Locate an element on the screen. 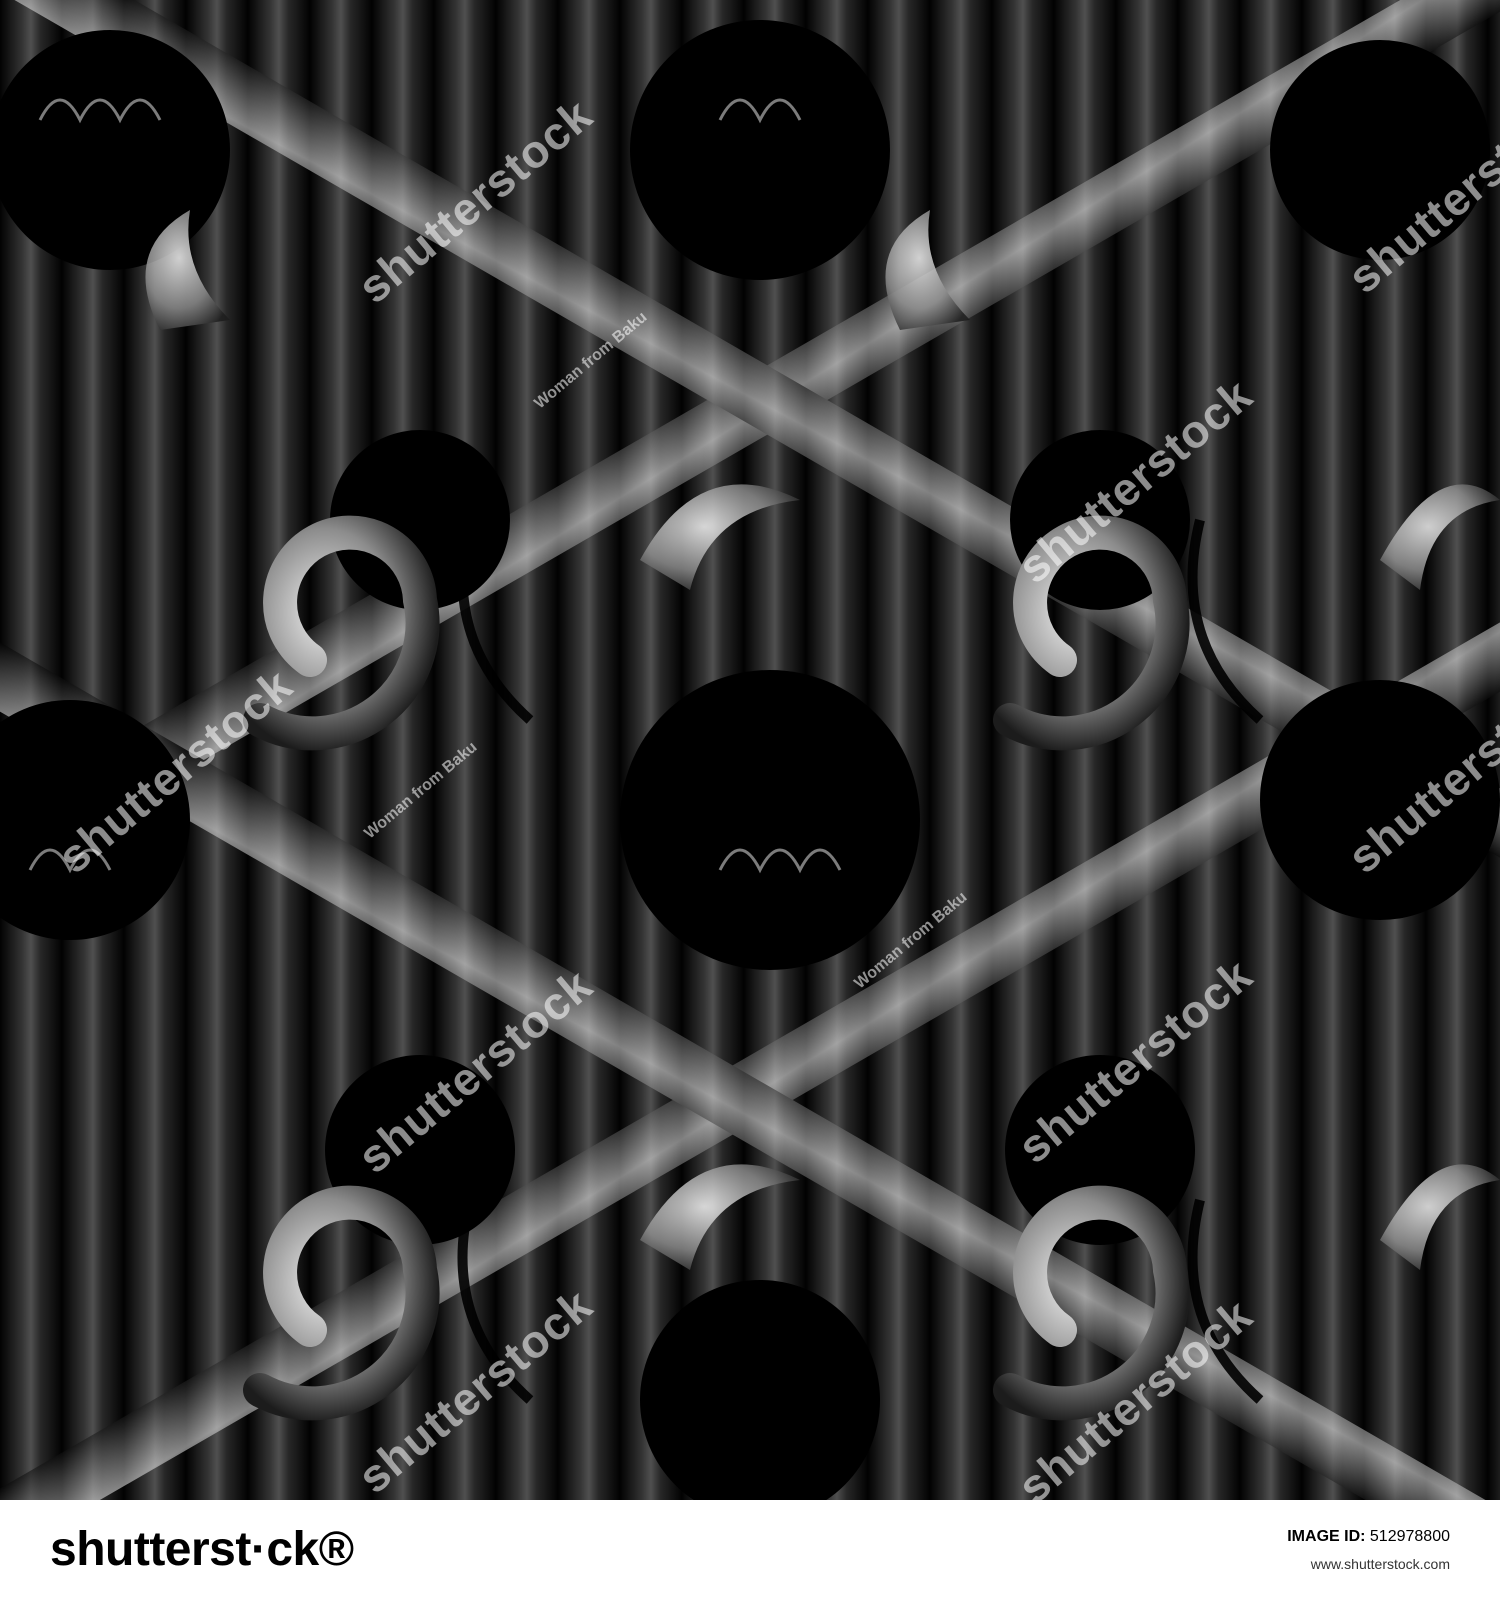  shutterstock-logo: shutterst·ck® is located at coordinates (202, 1549).